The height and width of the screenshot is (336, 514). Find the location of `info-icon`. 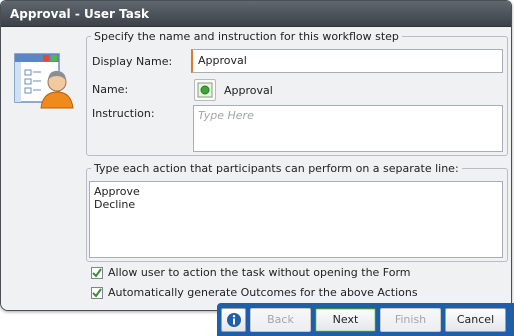

info-icon is located at coordinates (233, 320).